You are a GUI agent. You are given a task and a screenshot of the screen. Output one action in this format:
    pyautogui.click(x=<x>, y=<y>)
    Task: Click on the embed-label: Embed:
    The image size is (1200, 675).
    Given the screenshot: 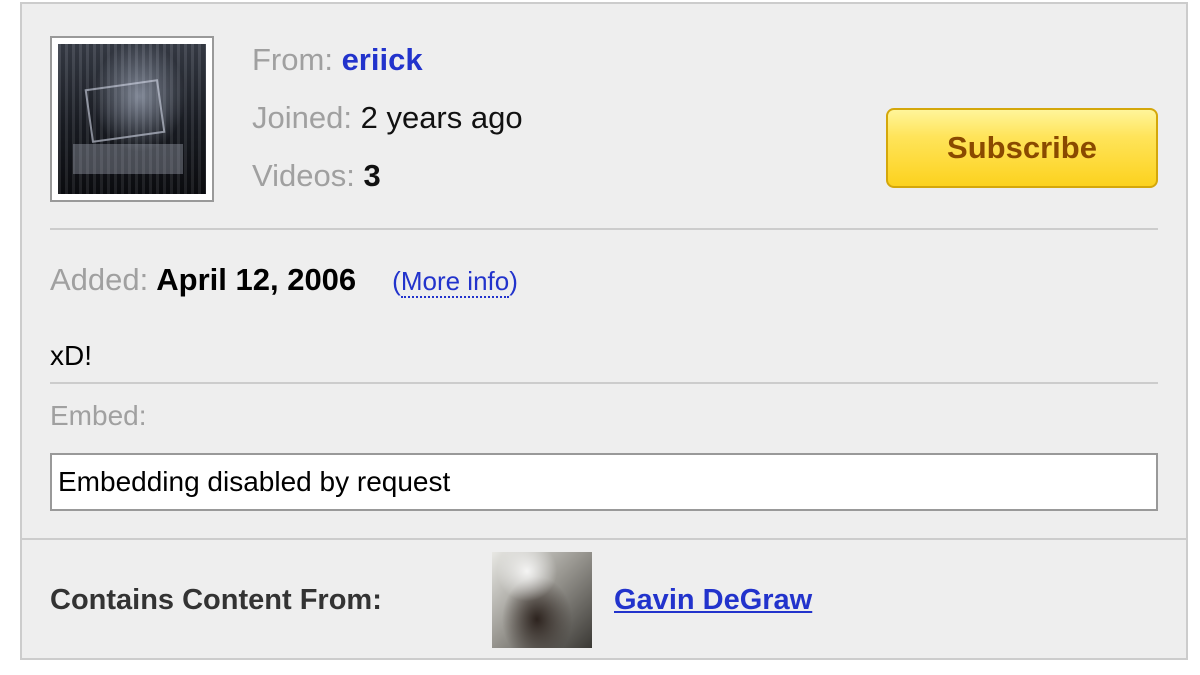 What is the action you would take?
    pyautogui.click(x=98, y=415)
    